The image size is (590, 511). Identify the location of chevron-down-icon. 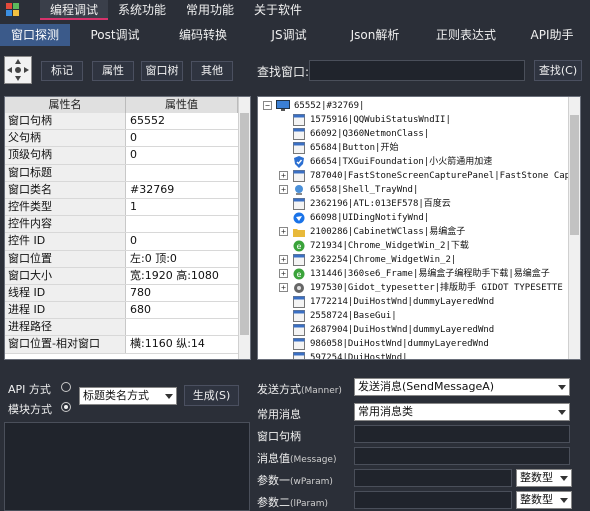
(564, 500).